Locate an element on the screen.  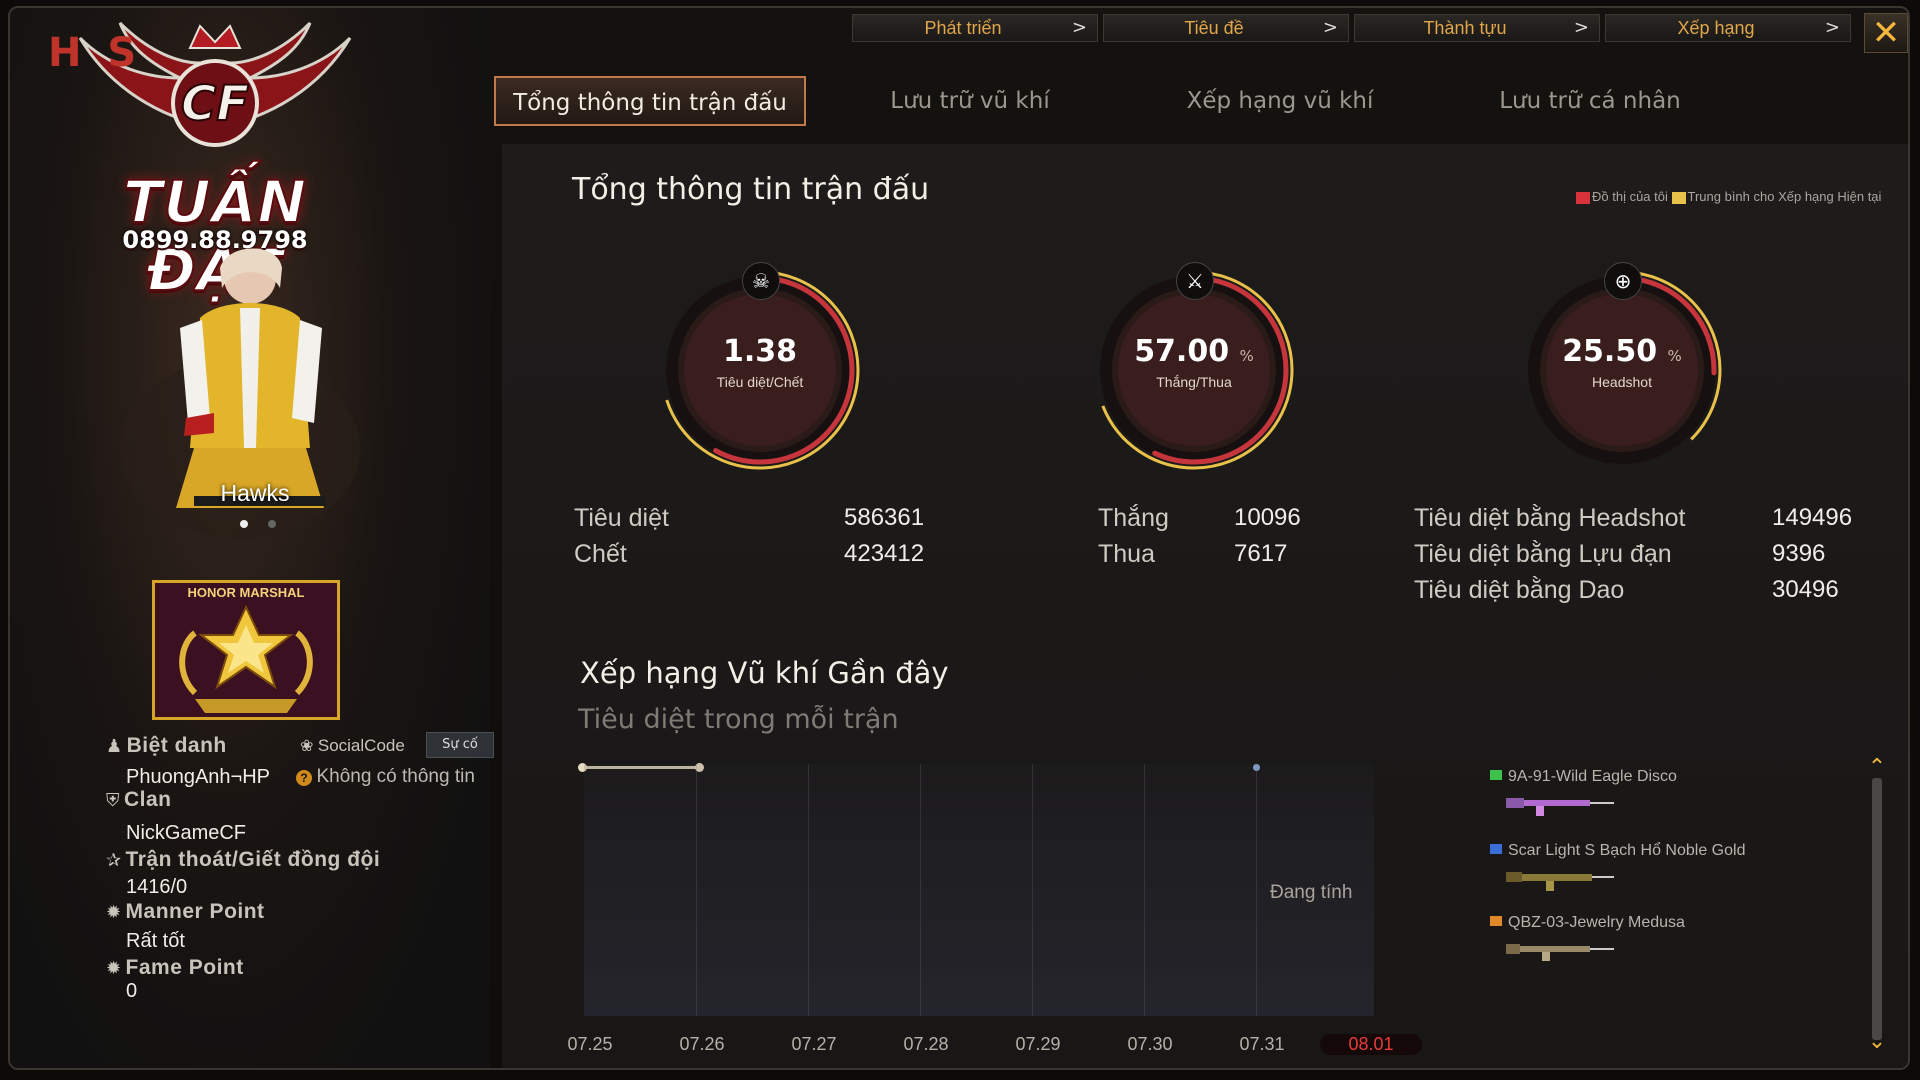
topnav-label: Tiêu đề is located at coordinates (1214, 28).